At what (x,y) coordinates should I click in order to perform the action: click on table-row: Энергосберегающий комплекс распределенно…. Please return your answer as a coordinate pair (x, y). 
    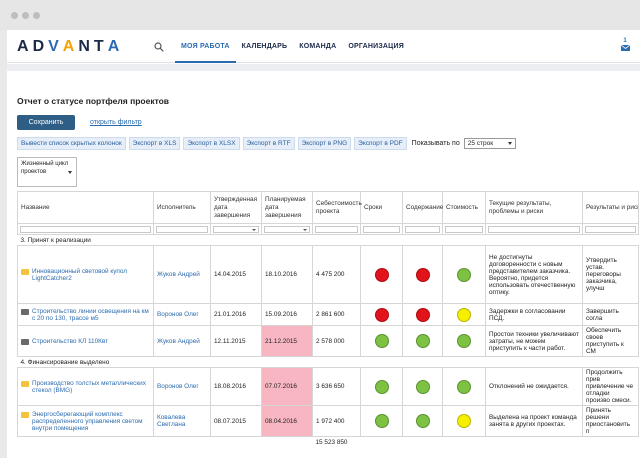
    Looking at the image, I should click on (328, 421).